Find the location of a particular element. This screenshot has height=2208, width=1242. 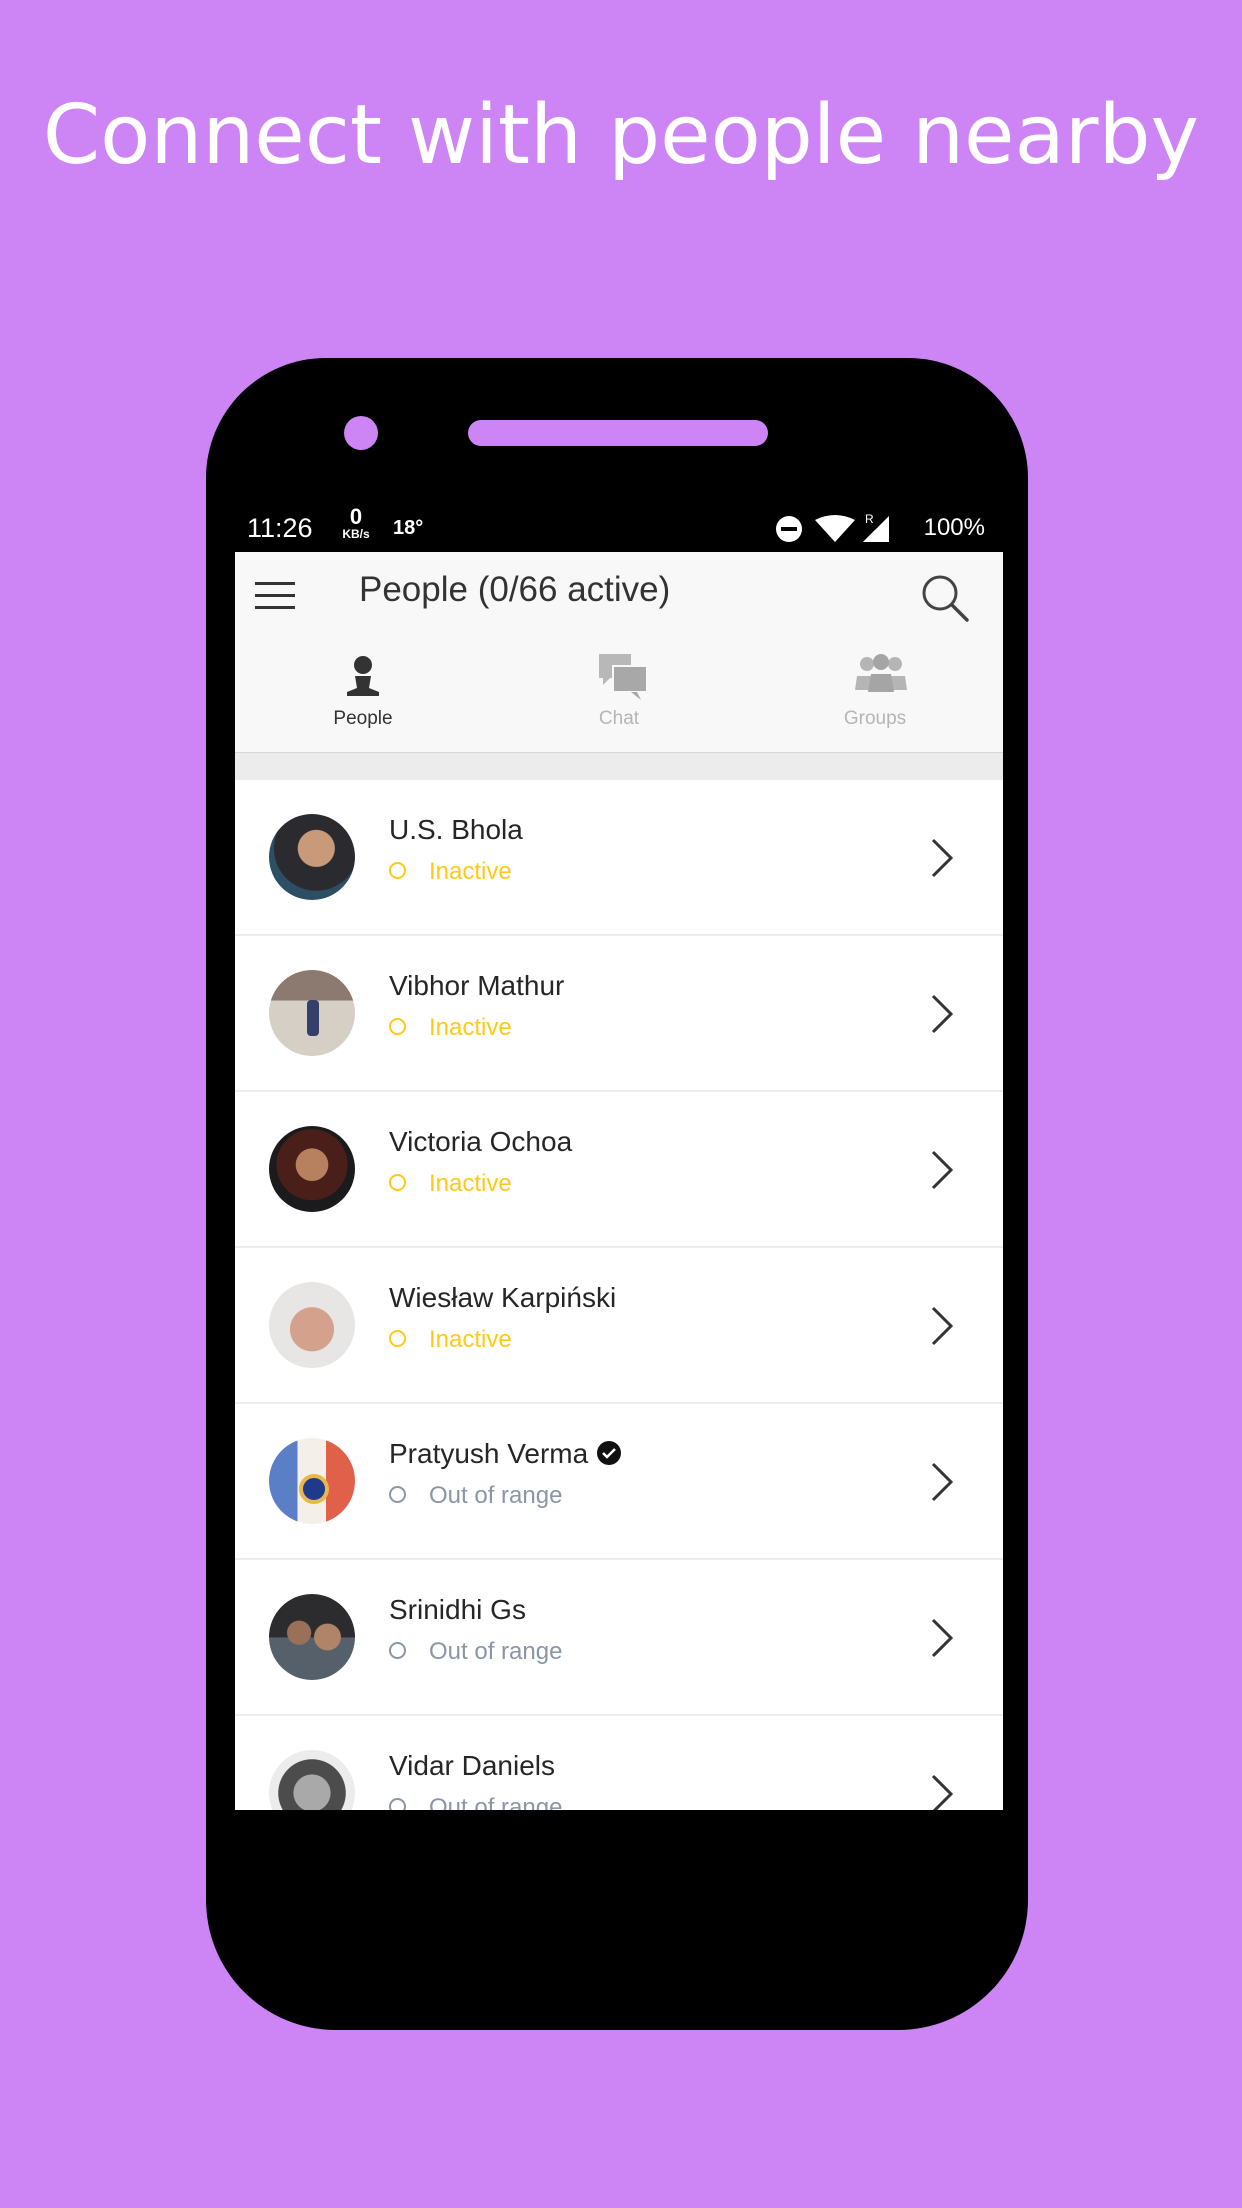

network-speed-value: 0 is located at coordinates (356, 516).